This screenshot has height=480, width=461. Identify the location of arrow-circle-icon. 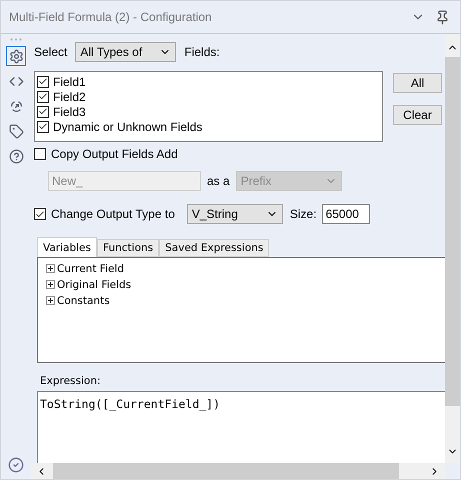
(16, 106).